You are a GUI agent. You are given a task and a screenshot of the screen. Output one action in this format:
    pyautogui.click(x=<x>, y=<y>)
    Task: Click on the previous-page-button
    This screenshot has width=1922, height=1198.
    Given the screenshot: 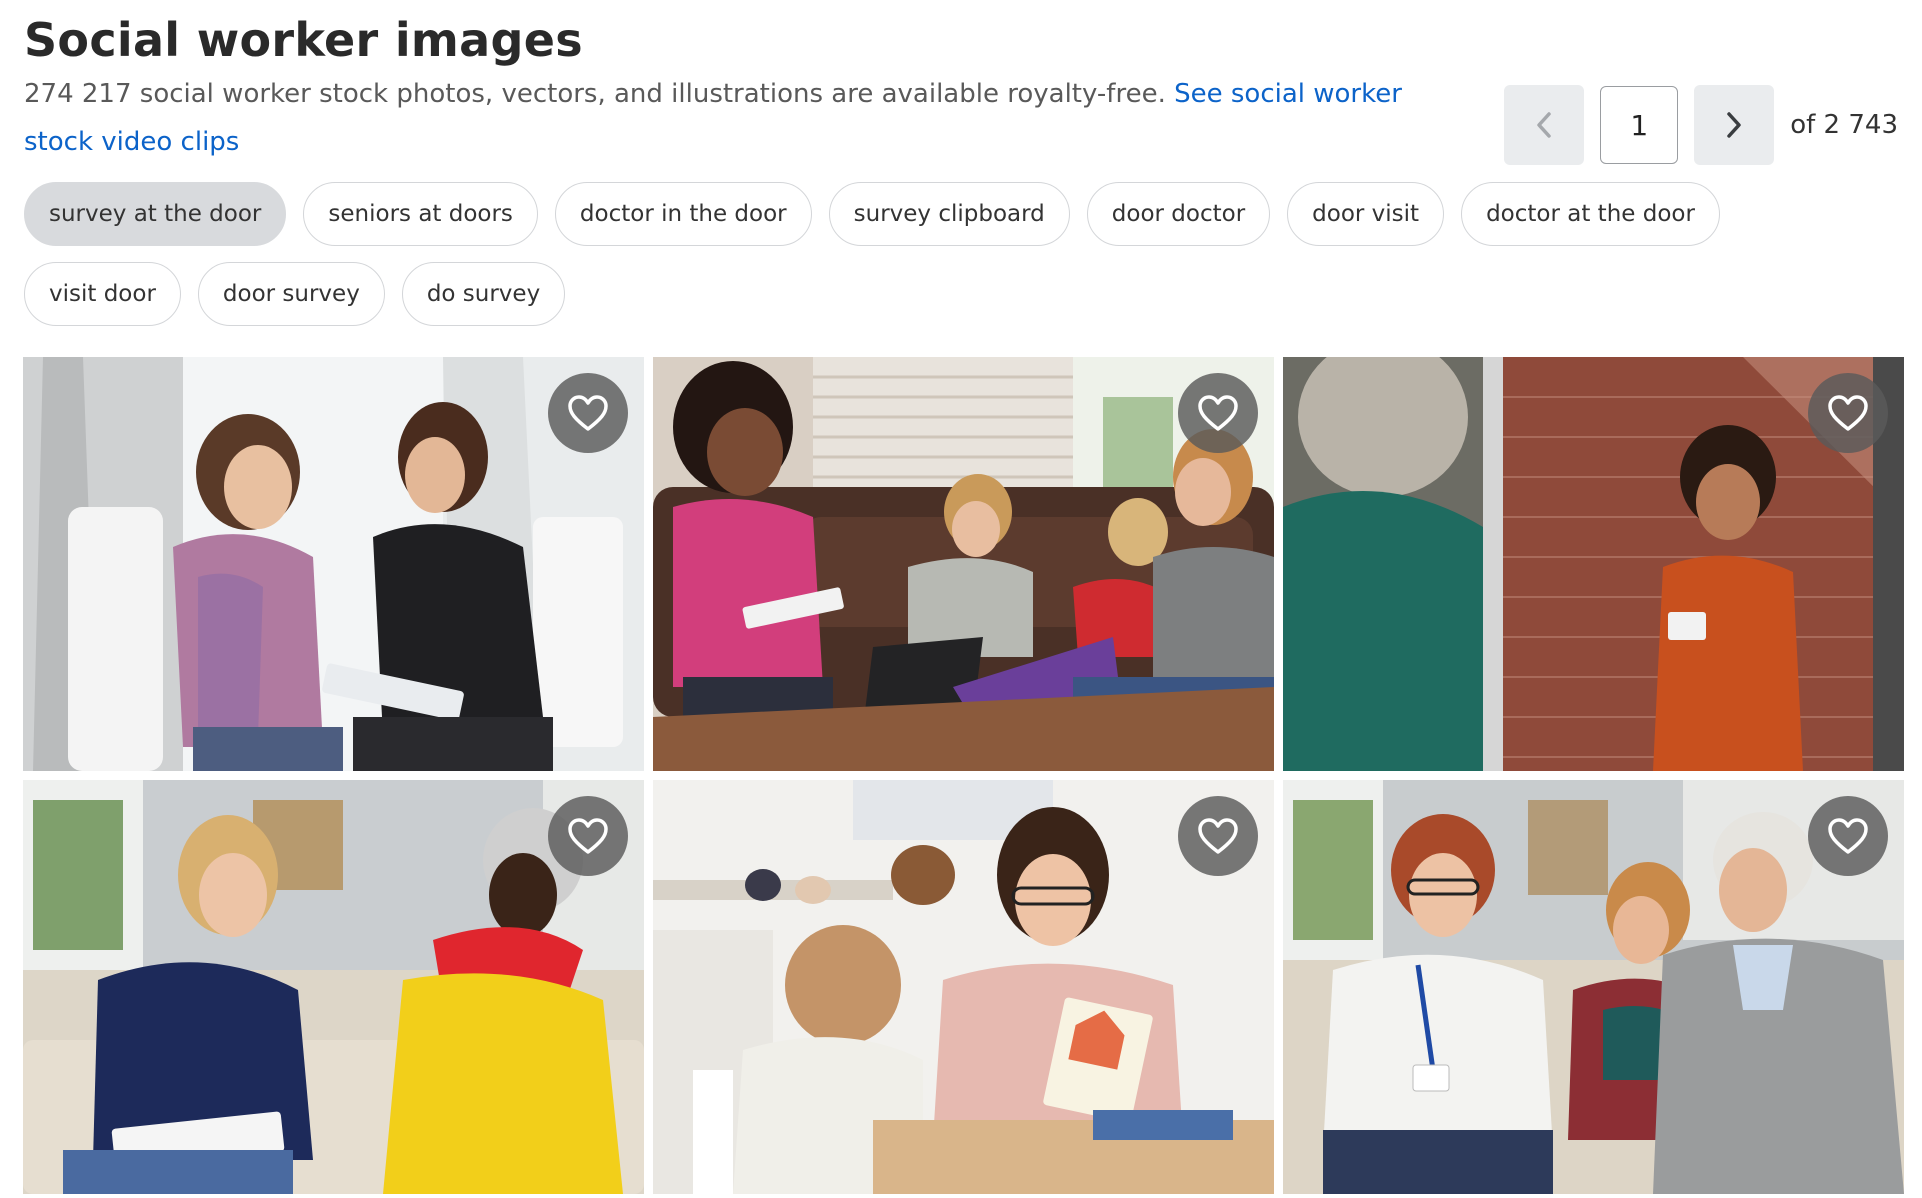 What is the action you would take?
    pyautogui.click(x=1544, y=125)
    